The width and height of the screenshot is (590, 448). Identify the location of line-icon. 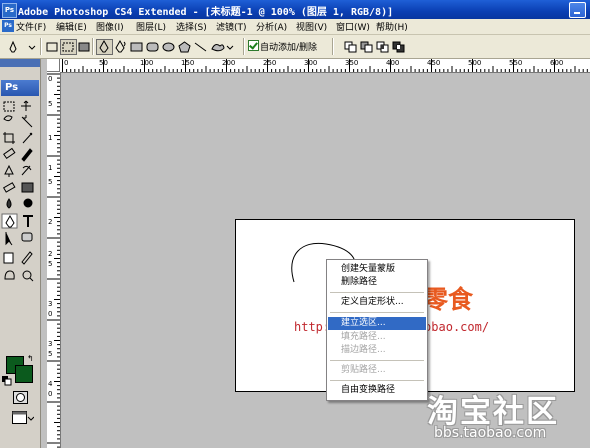
(200, 47).